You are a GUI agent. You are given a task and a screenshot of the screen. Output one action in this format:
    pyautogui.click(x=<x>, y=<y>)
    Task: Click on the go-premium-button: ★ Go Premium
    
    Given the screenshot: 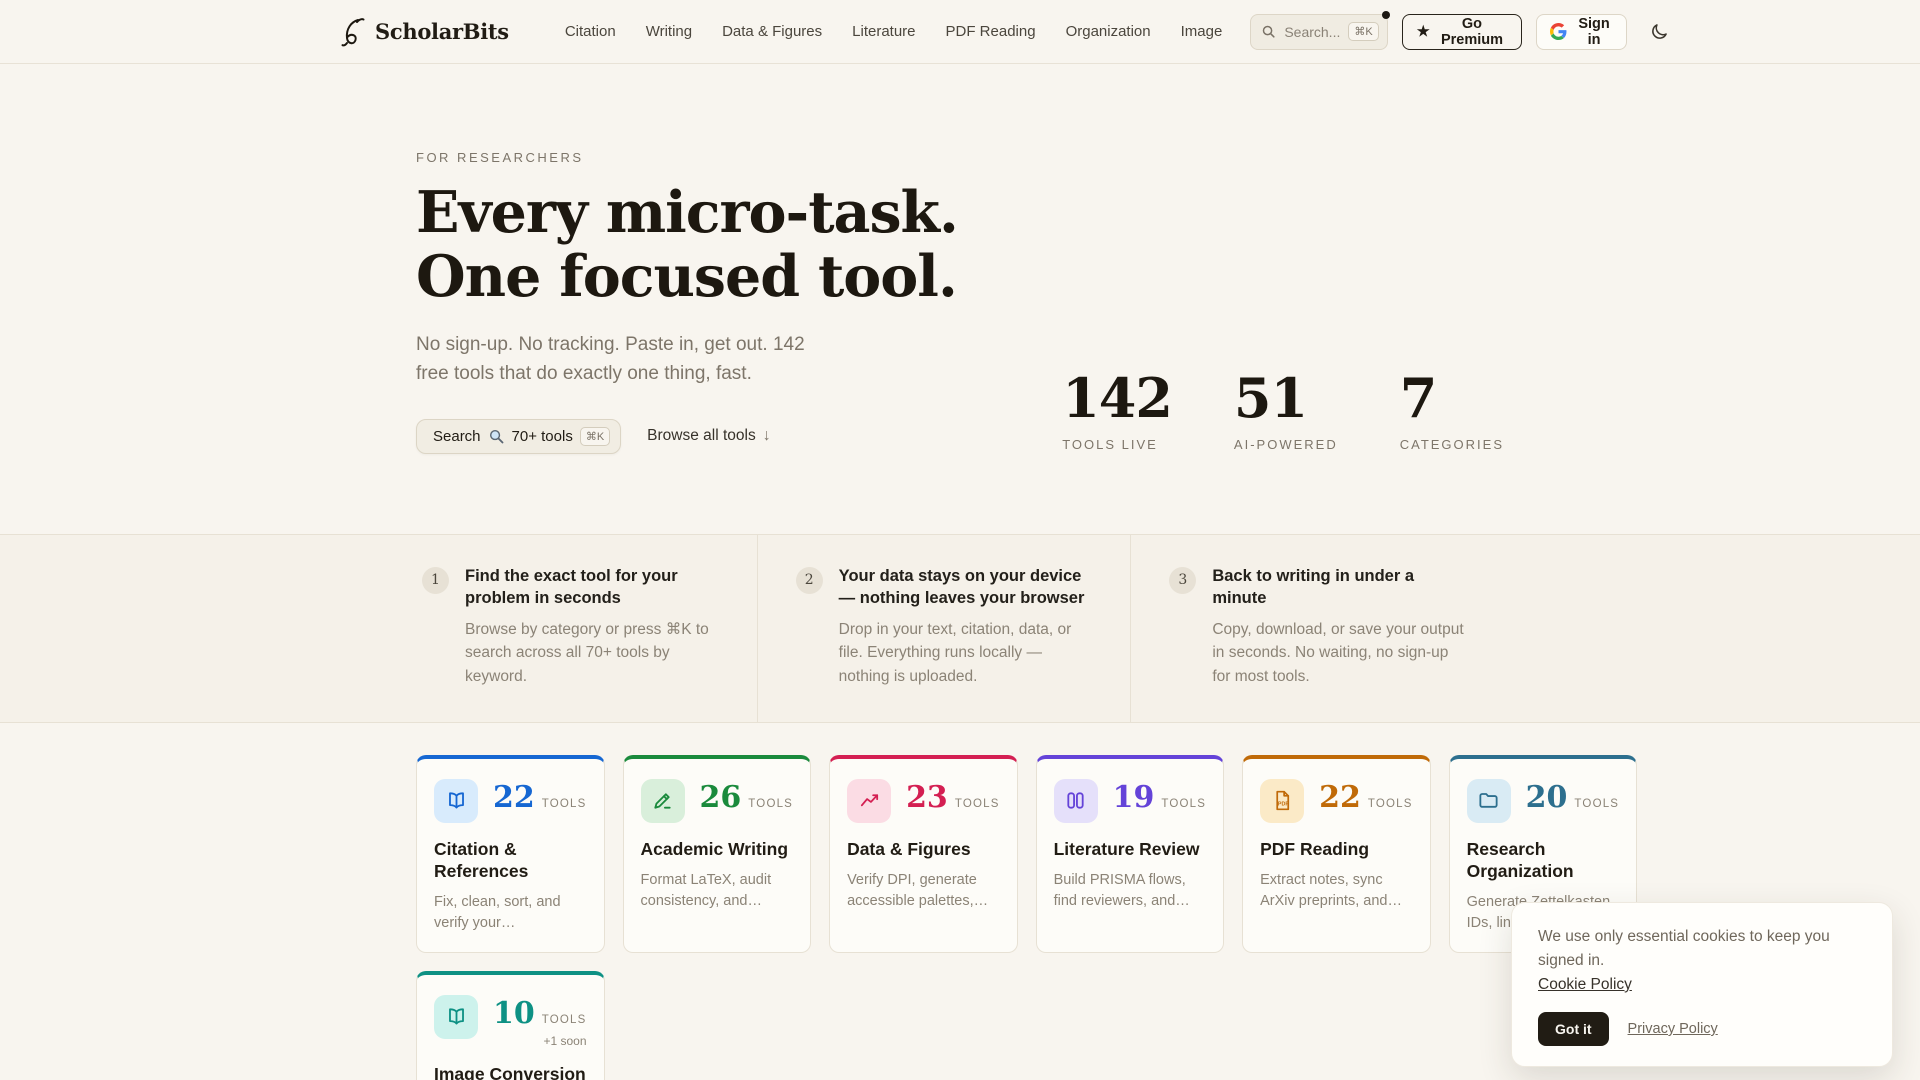 What is the action you would take?
    pyautogui.click(x=1462, y=31)
    